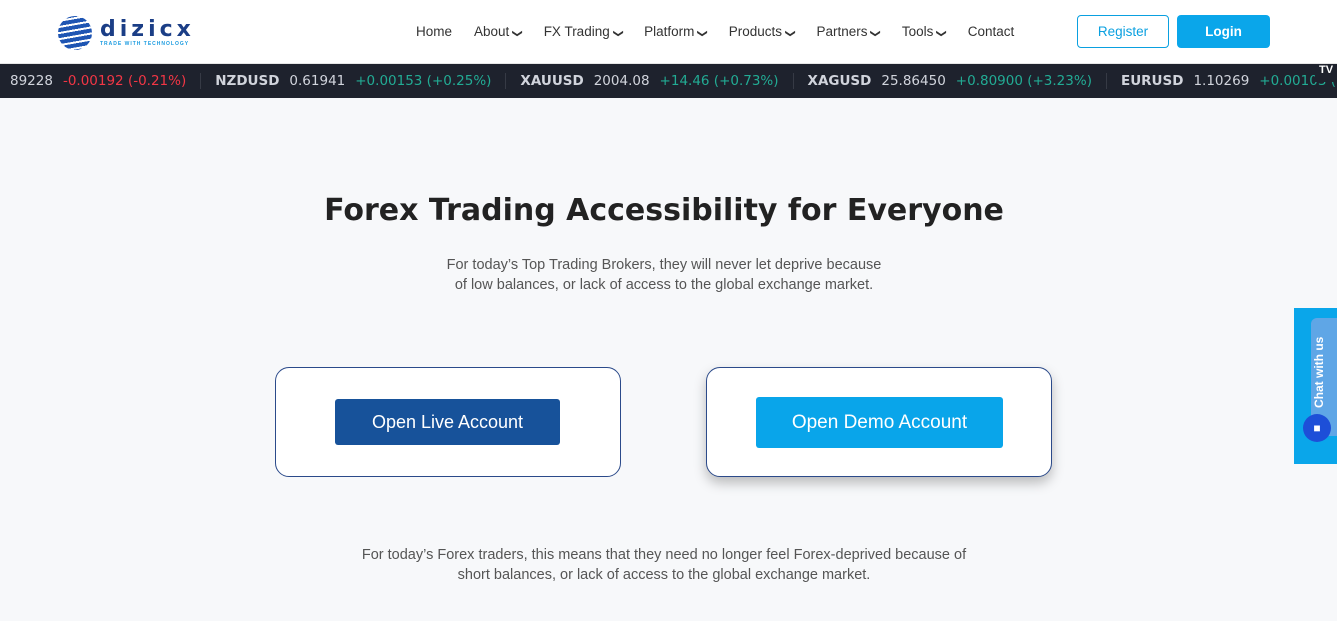 The image size is (1337, 621). I want to click on nav-item-contact: Contact, so click(991, 31).